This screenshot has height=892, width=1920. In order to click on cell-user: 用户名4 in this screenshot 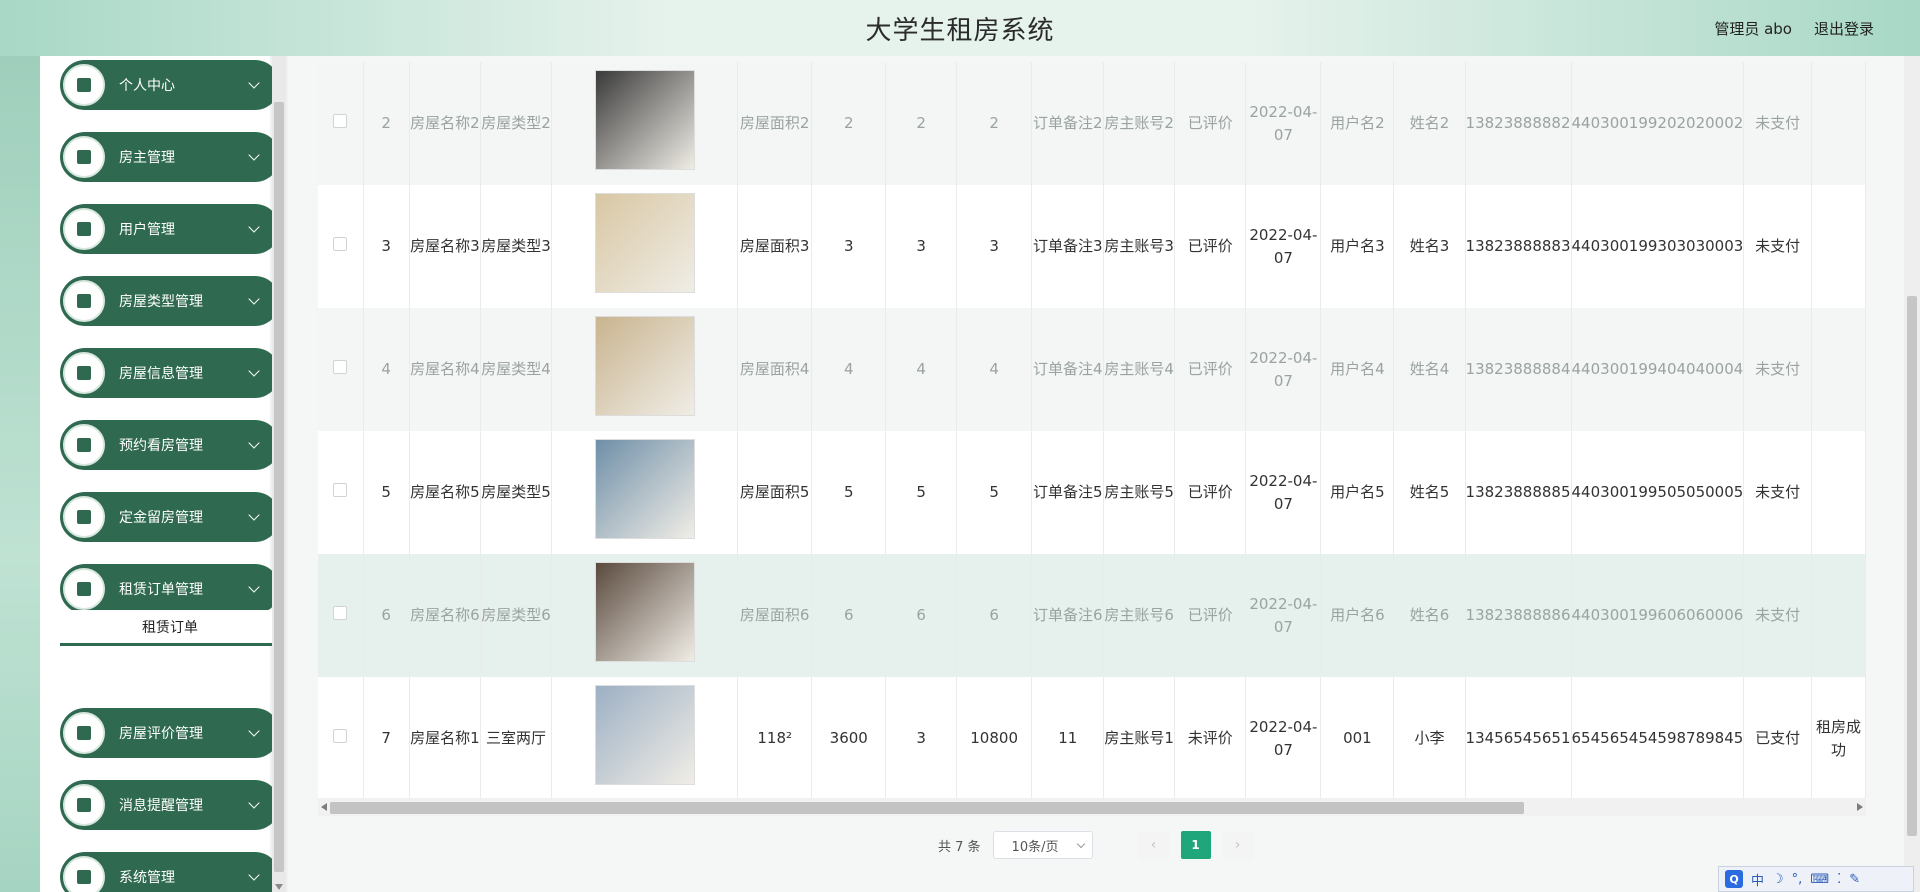, I will do `click(1357, 369)`.